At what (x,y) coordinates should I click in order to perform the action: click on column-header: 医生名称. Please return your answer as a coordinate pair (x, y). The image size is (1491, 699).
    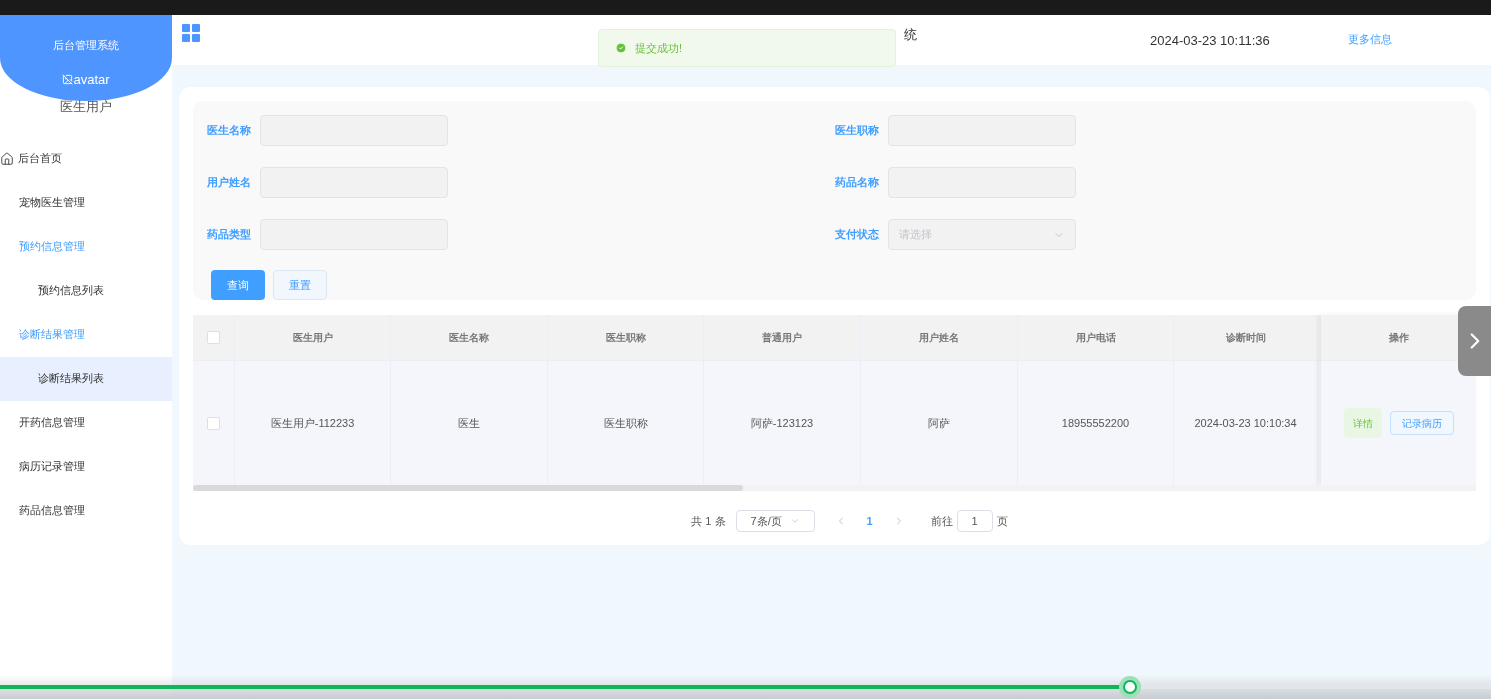
    Looking at the image, I should click on (469, 337).